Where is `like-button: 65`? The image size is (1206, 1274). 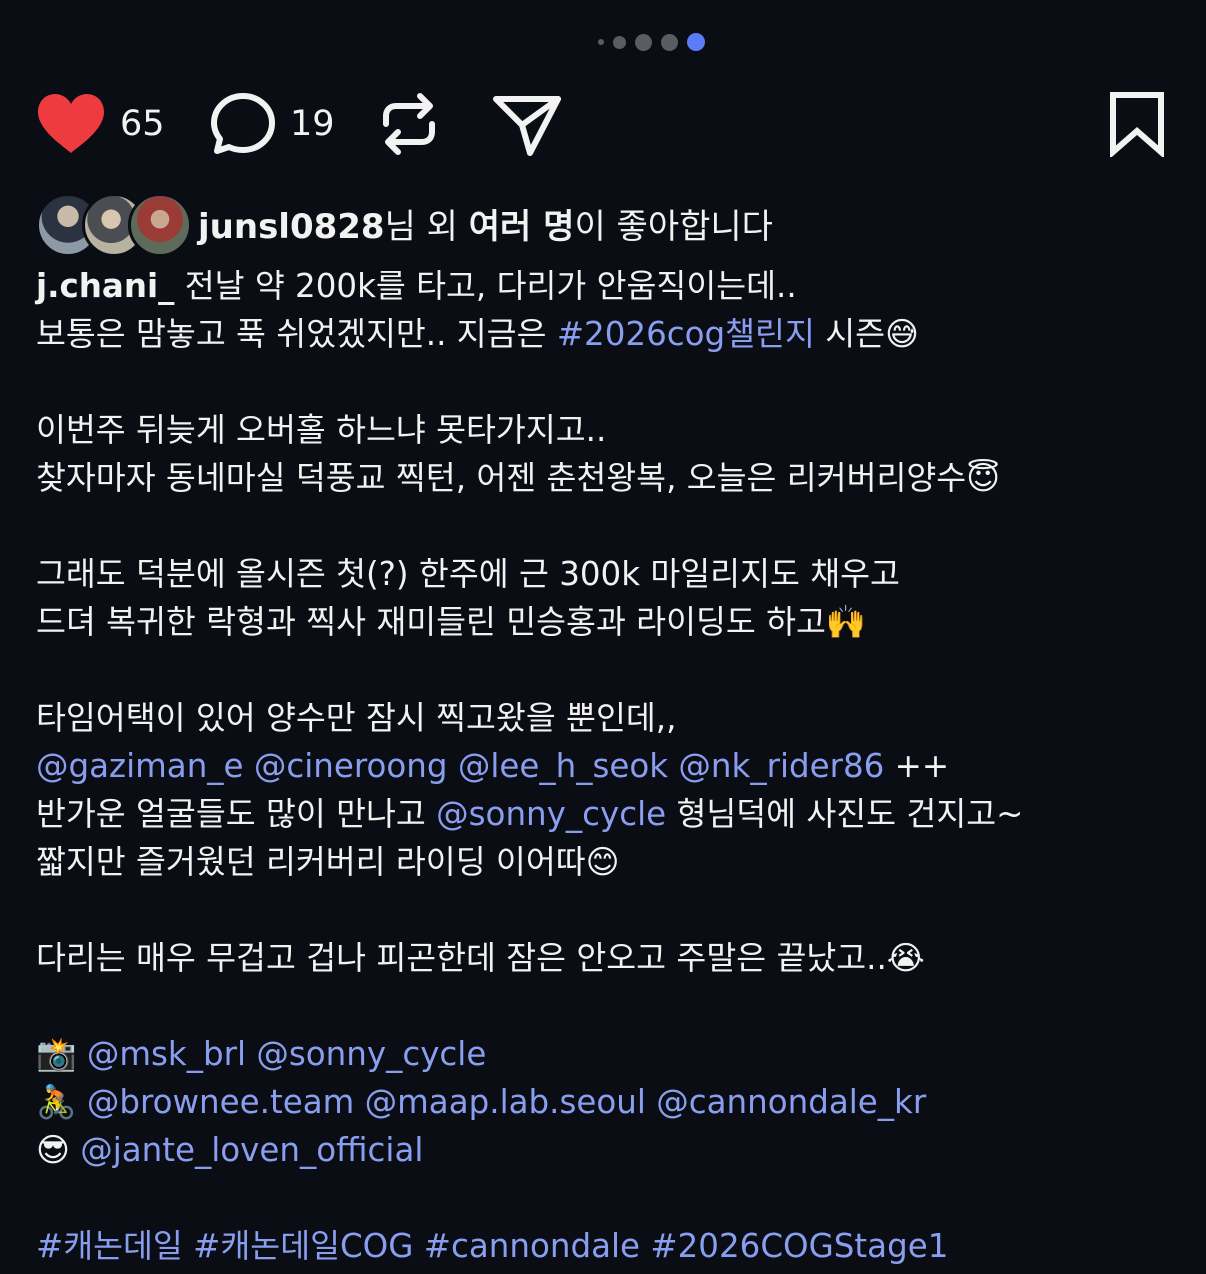
like-button: 65 is located at coordinates (100, 124).